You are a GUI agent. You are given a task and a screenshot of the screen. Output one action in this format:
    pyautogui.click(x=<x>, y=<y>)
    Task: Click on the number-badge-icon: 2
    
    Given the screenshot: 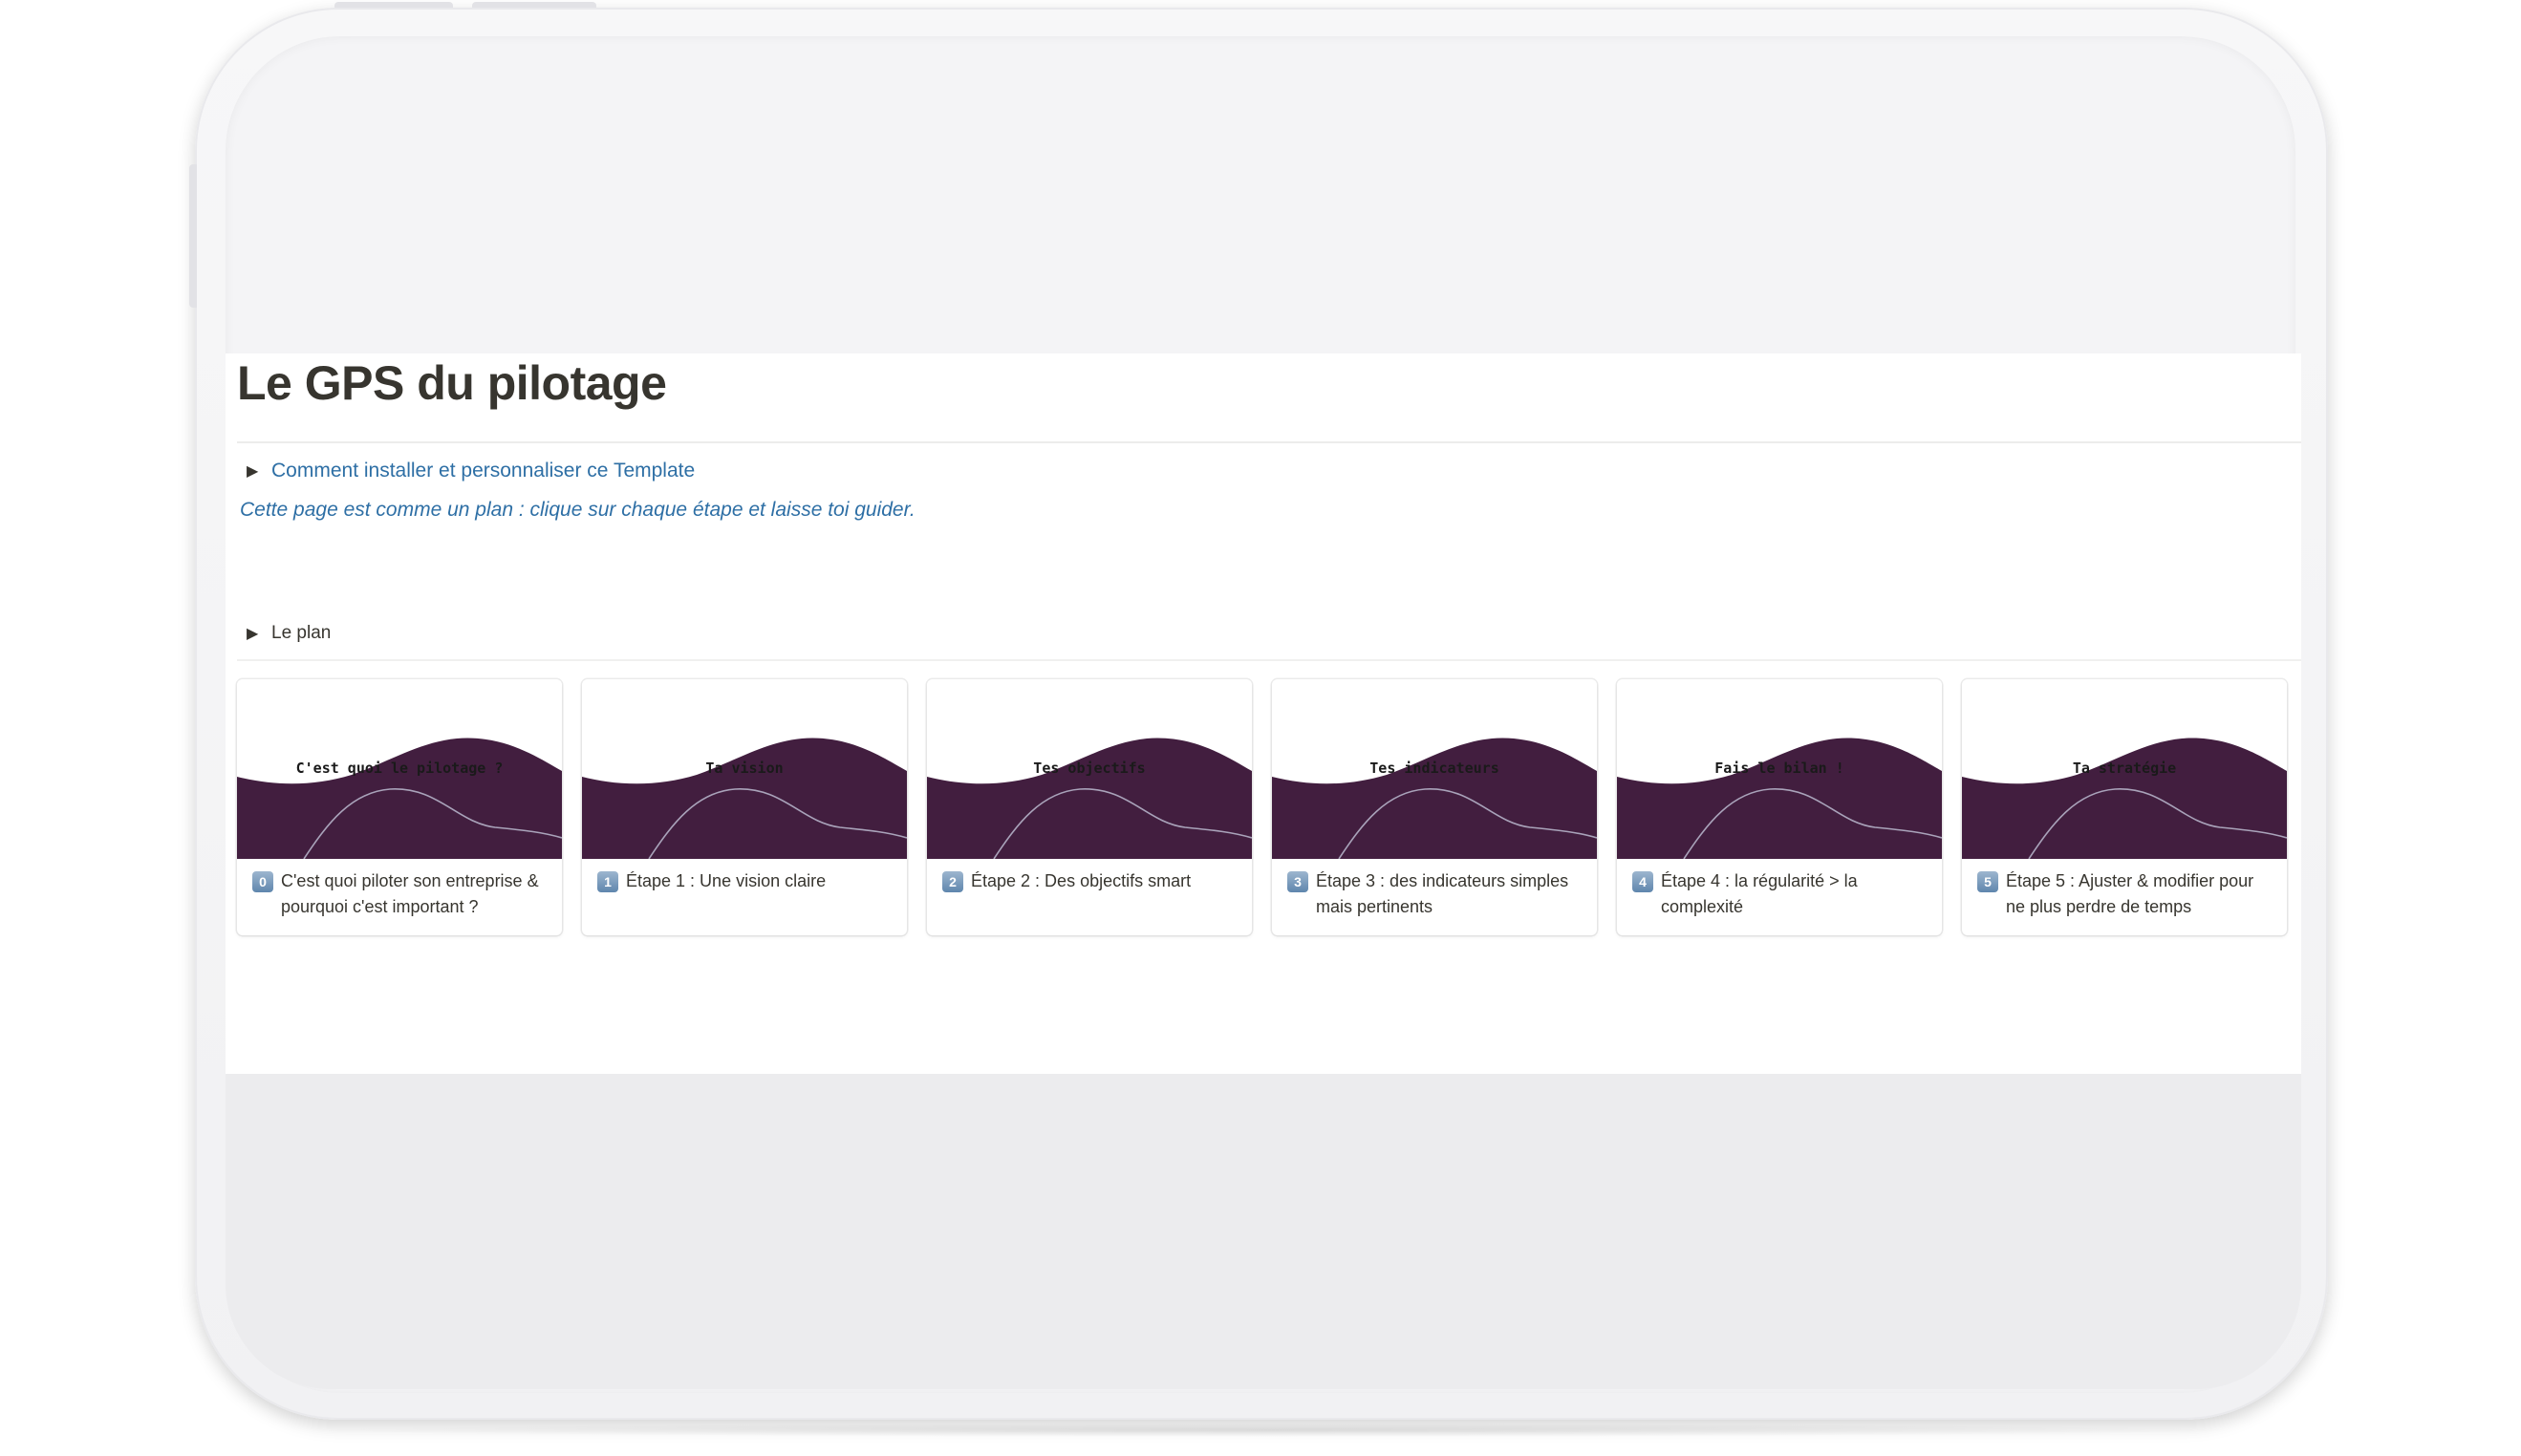 What is the action you would take?
    pyautogui.click(x=952, y=882)
    